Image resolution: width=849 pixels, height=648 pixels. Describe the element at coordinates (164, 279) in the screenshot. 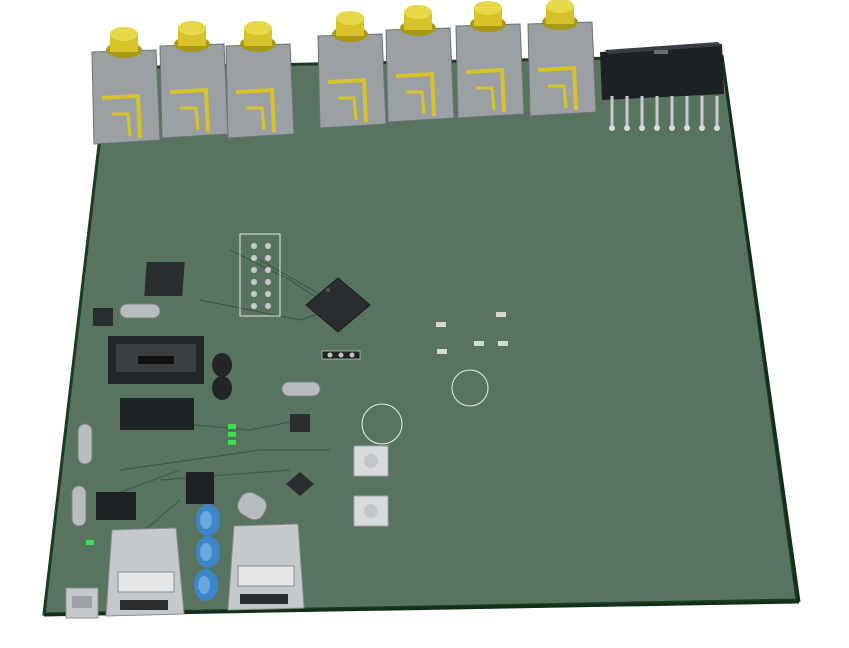

I see `qfp-chip-left` at that location.